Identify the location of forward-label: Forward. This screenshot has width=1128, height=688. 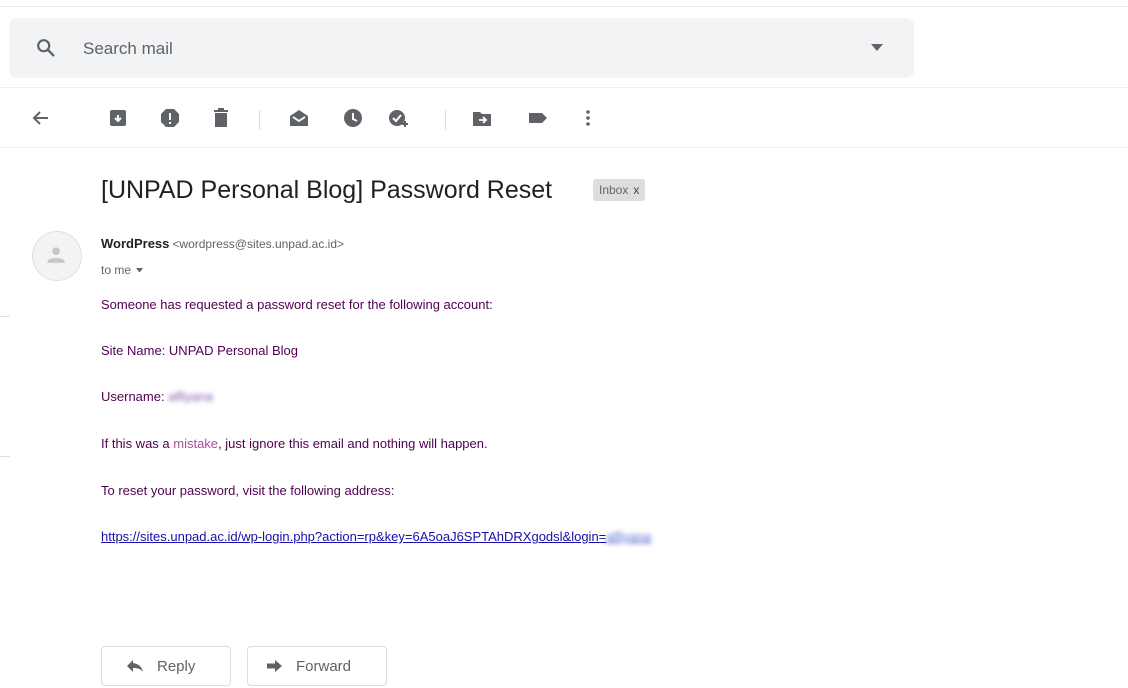
(324, 666).